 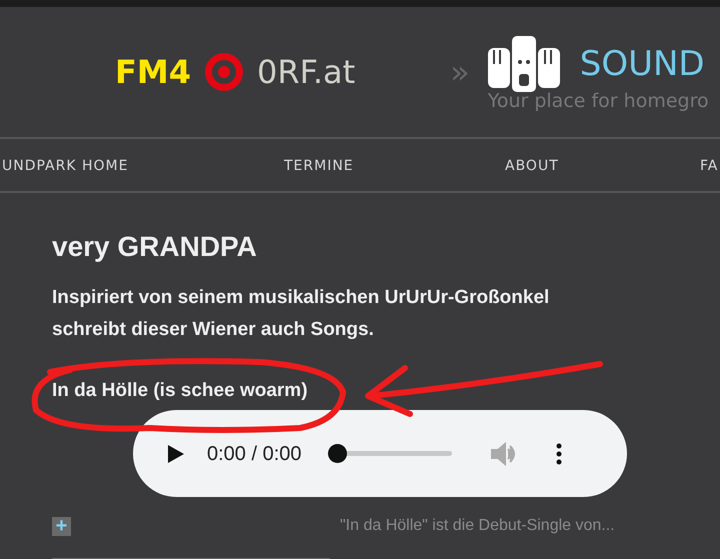 I want to click on track-title: In da Hölle (is schee woarm), so click(x=180, y=391).